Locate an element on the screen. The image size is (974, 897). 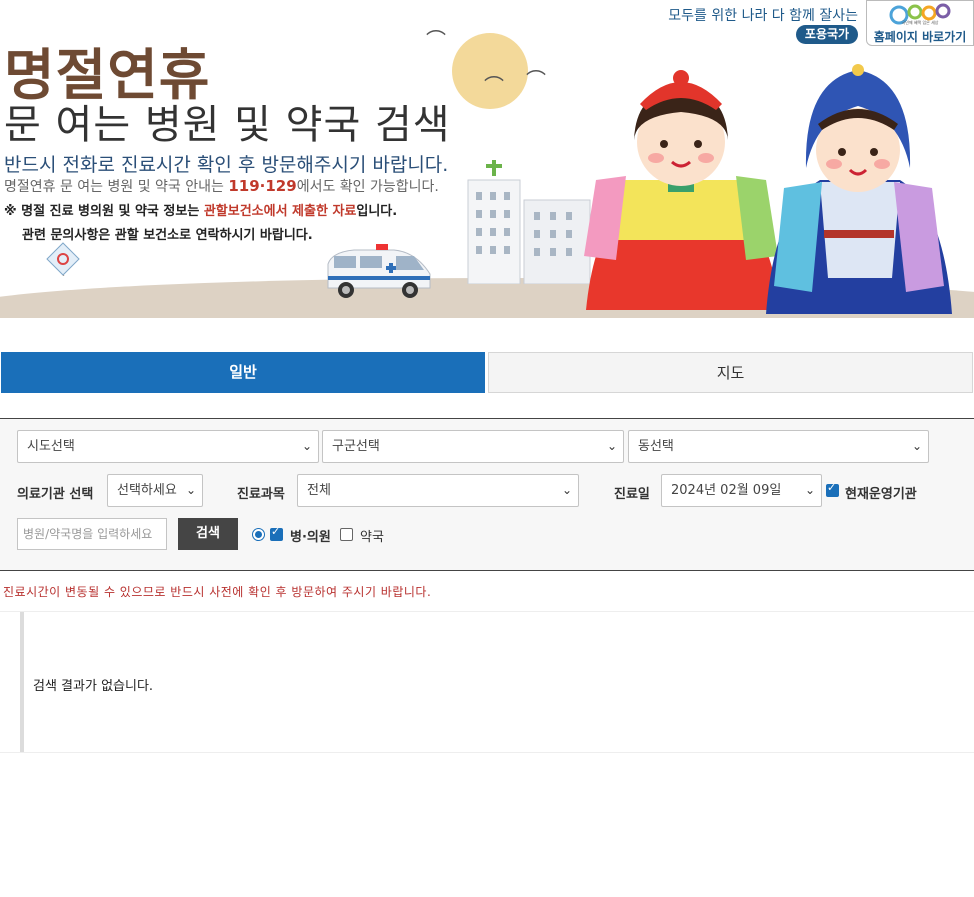
hospital-checkbox is located at coordinates (276, 533).